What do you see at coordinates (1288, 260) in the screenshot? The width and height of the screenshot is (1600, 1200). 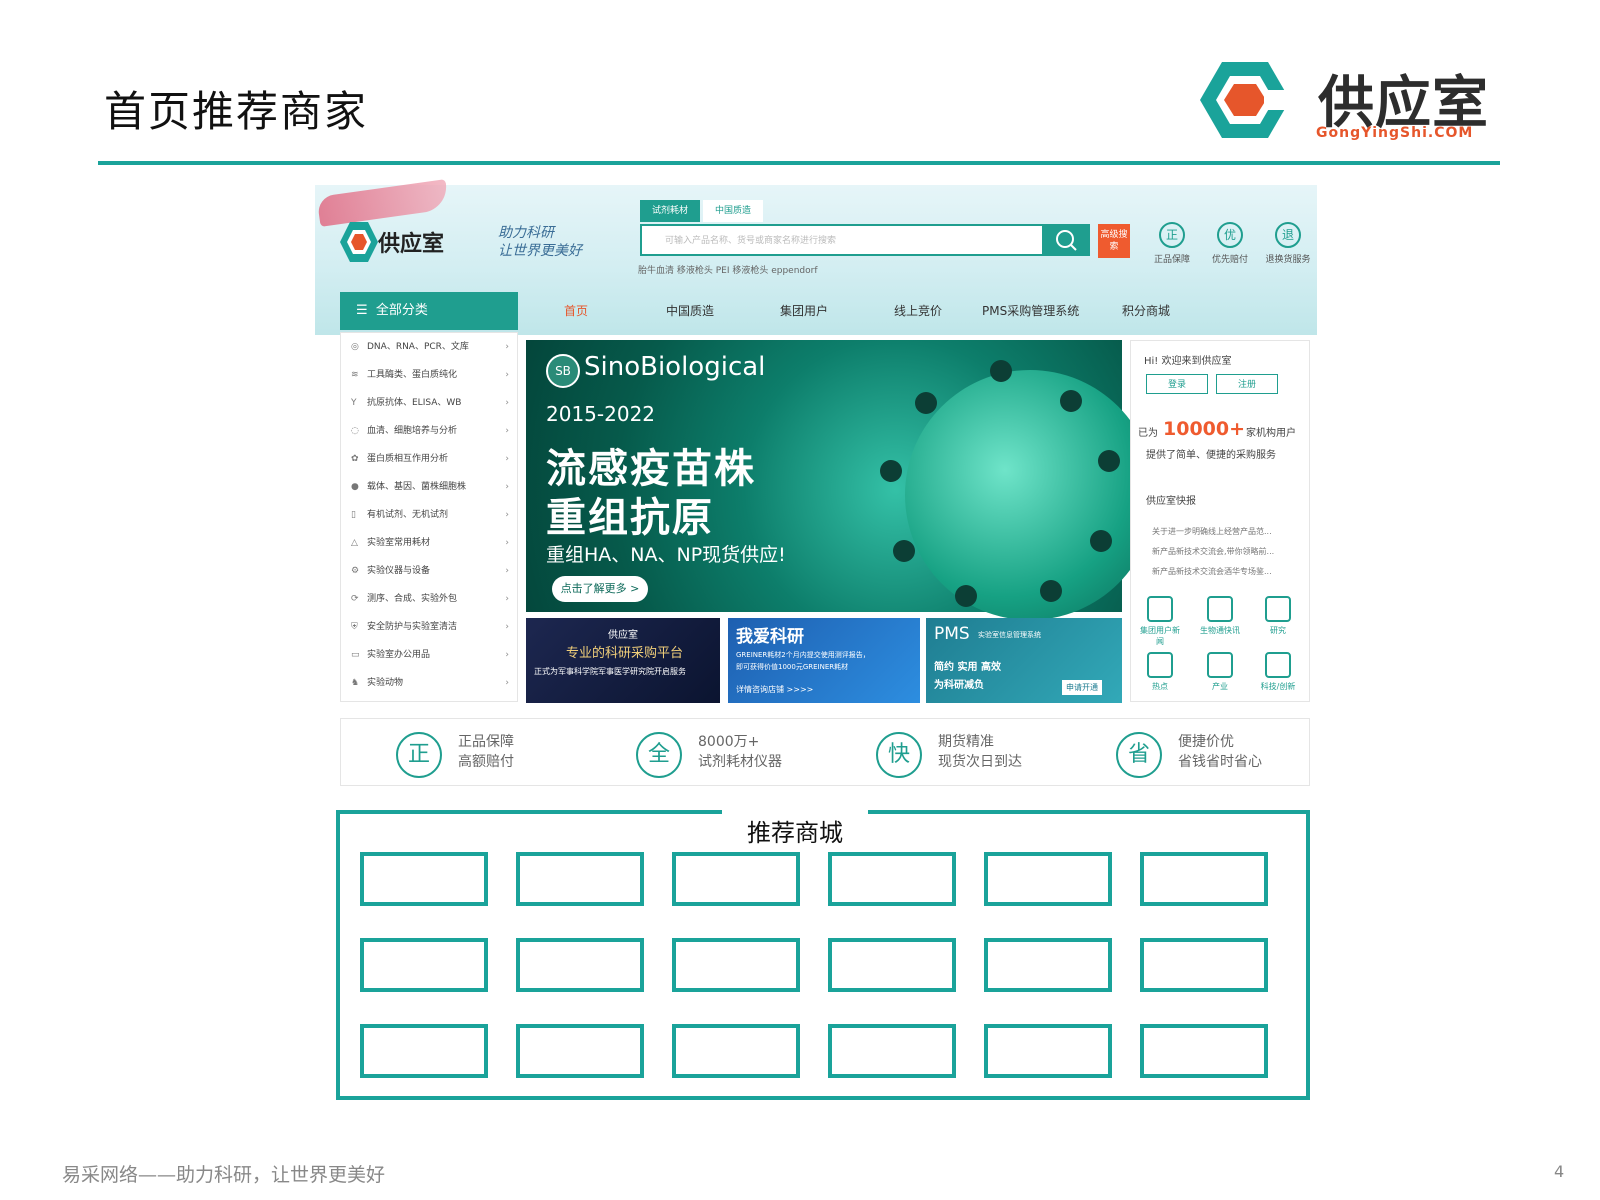 I see `service-label: 退换货服务` at bounding box center [1288, 260].